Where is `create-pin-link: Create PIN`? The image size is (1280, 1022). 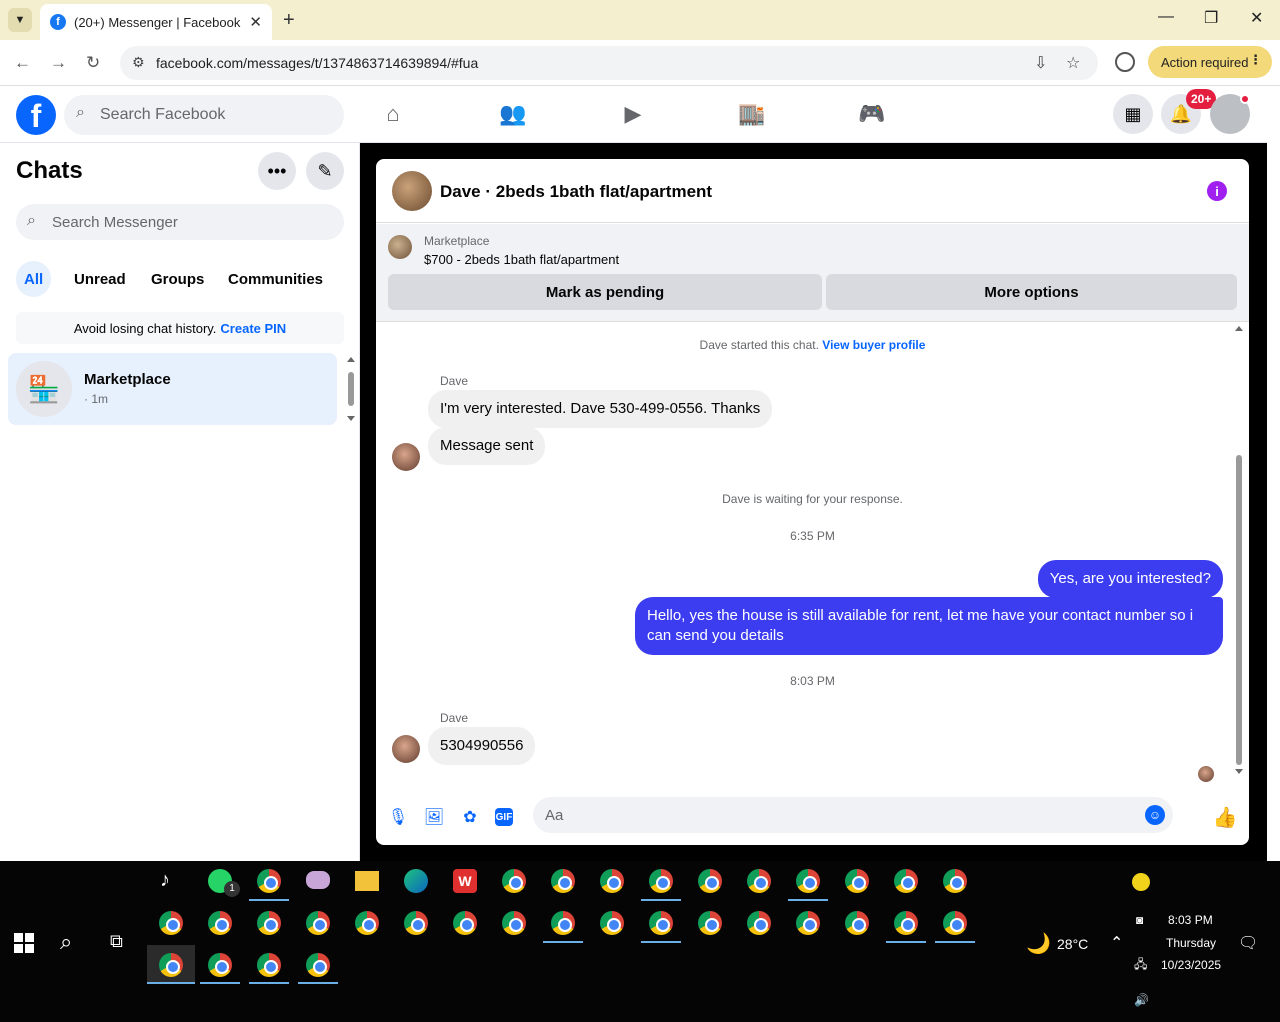
create-pin-link: Create PIN is located at coordinates (253, 328).